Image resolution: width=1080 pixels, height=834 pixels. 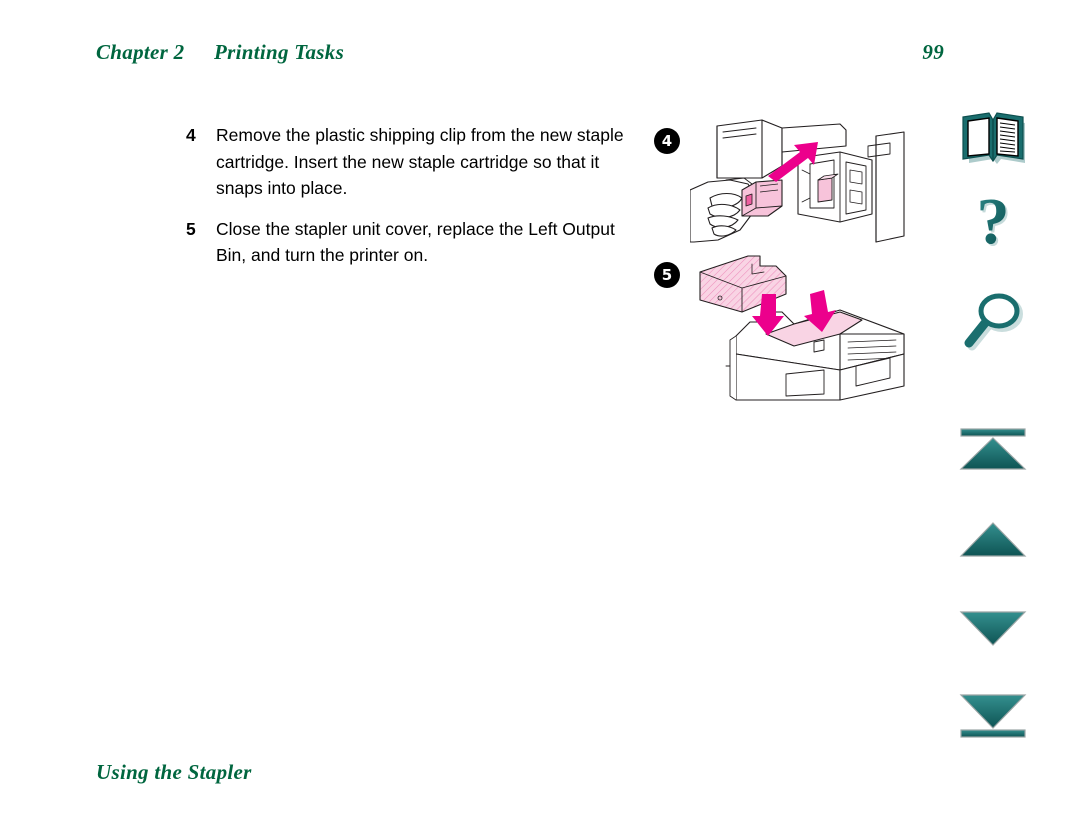 What do you see at coordinates (540, 55) in the screenshot?
I see `page-header: Chapter 2 Printing Tasks 99` at bounding box center [540, 55].